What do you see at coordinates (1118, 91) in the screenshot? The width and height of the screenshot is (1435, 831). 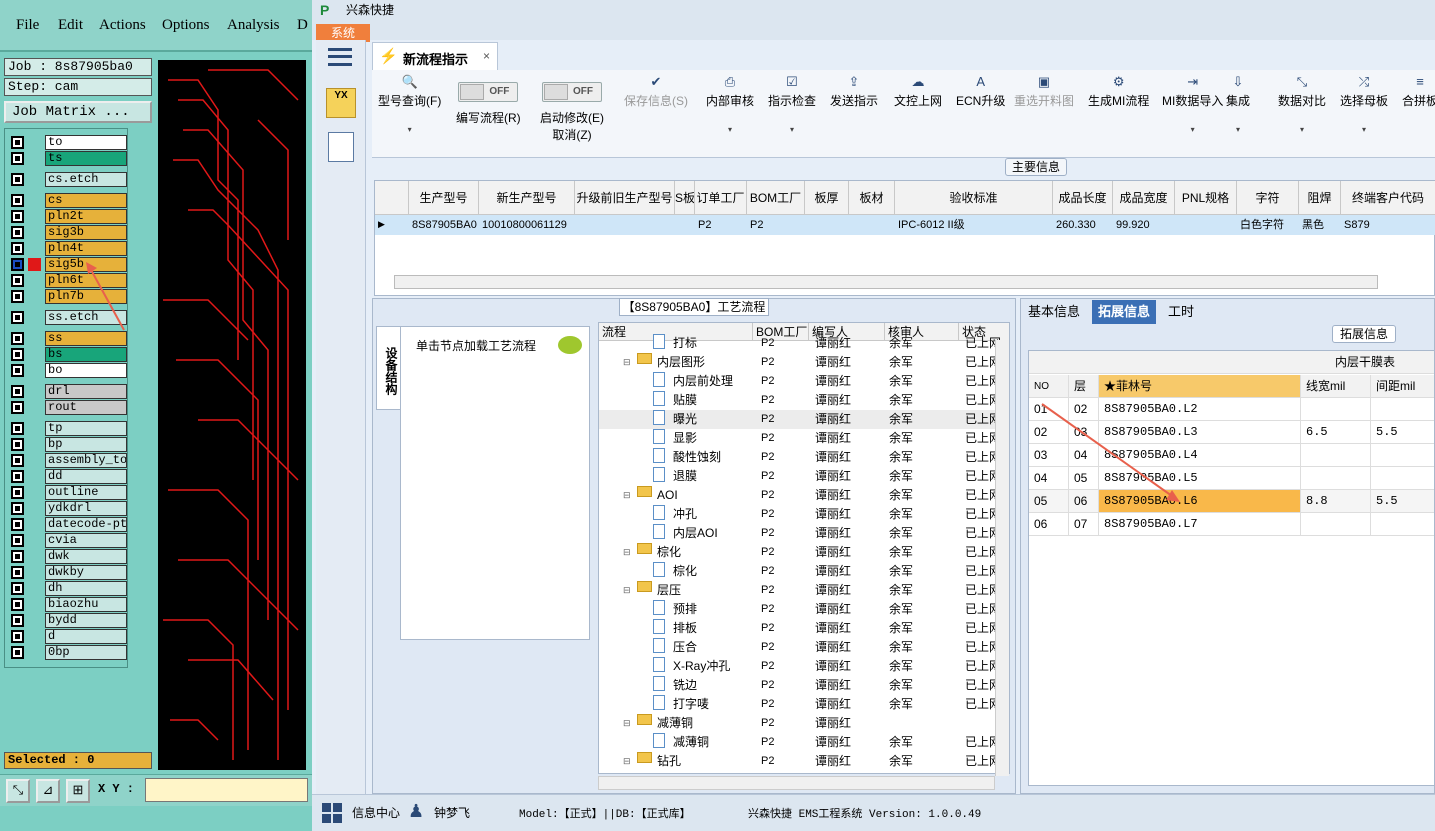 I see `ribbon-button: ⚙ 生成MI流程` at bounding box center [1118, 91].